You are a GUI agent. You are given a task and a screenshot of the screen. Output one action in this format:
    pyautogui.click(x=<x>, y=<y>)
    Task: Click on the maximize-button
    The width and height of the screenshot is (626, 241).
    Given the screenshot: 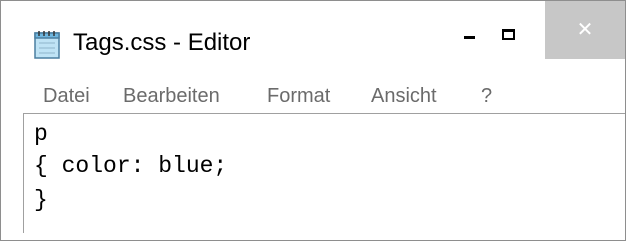 What is the action you would take?
    pyautogui.click(x=518, y=27)
    